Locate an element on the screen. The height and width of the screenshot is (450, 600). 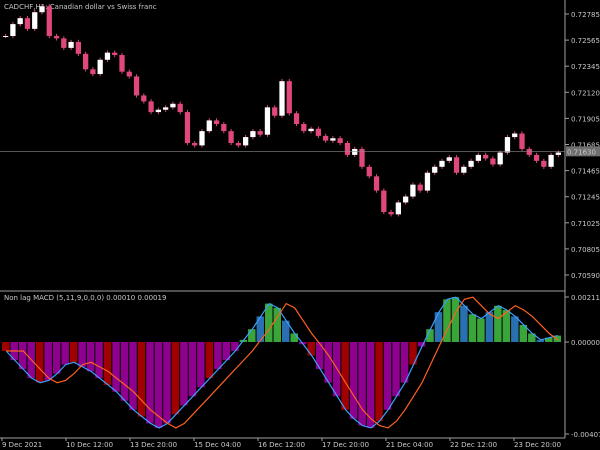
time-tick-label: 10 Dec 12:00 is located at coordinates (89, 445).